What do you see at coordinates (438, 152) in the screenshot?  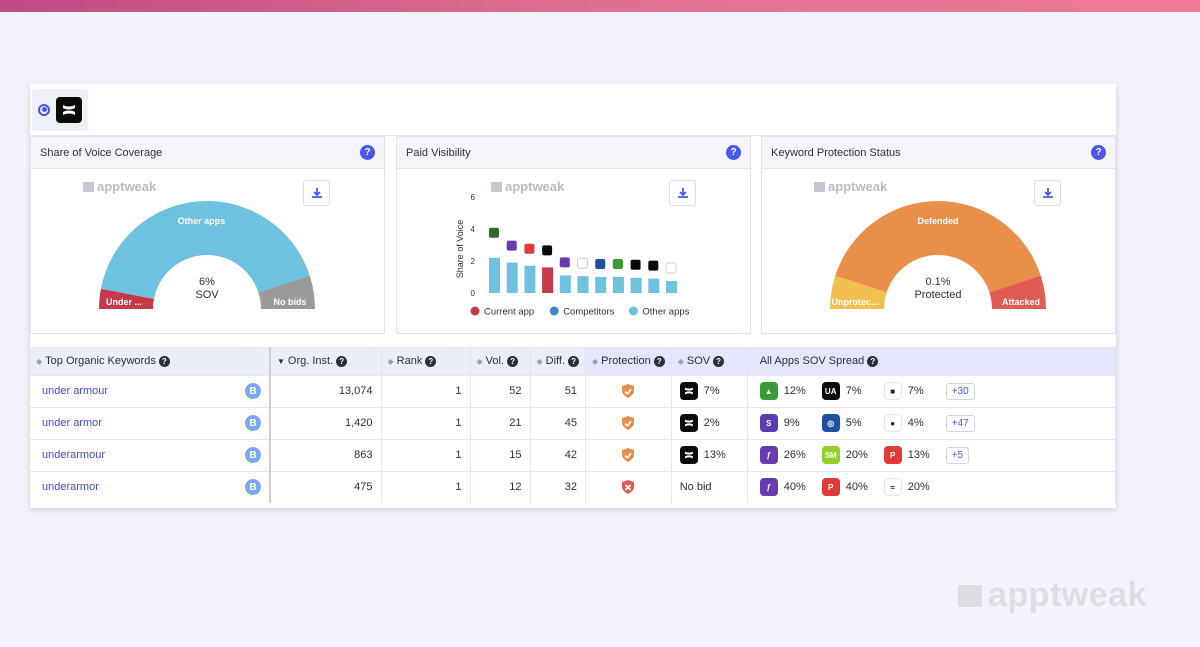 I see `panel-title: Paid Visibility` at bounding box center [438, 152].